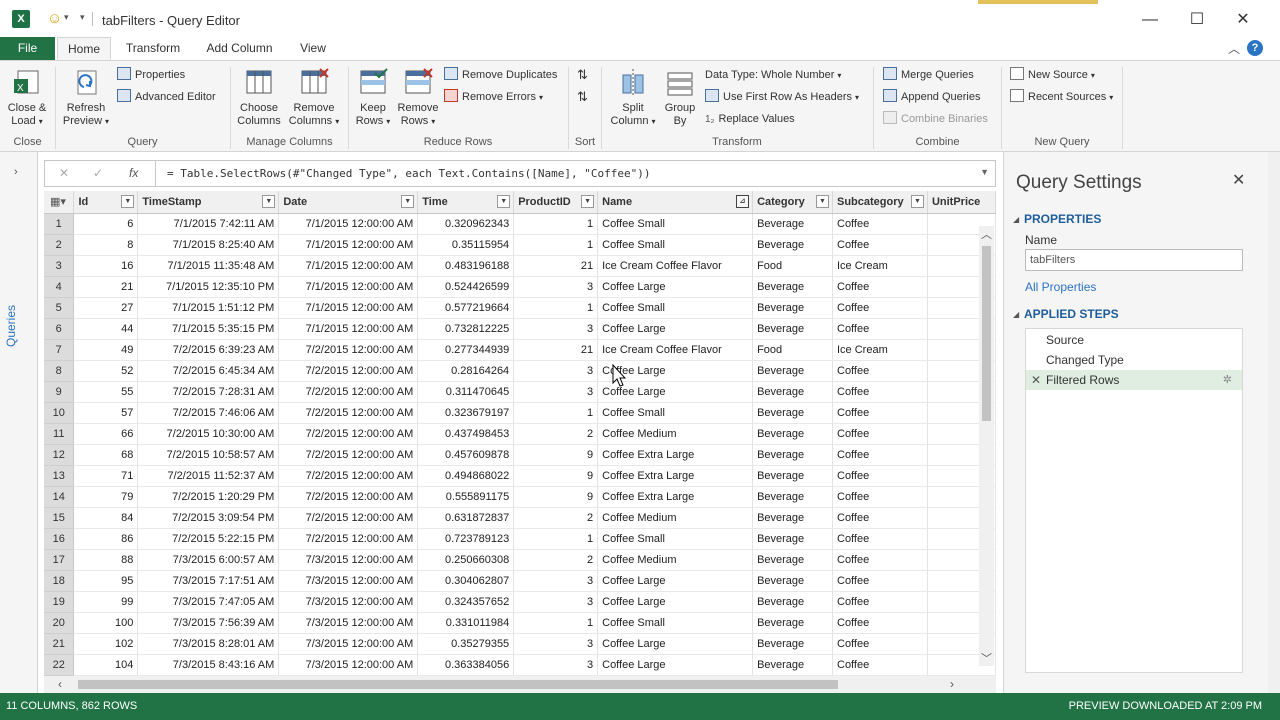 The width and height of the screenshot is (1280, 720). I want to click on table-cell: 2, so click(556, 560).